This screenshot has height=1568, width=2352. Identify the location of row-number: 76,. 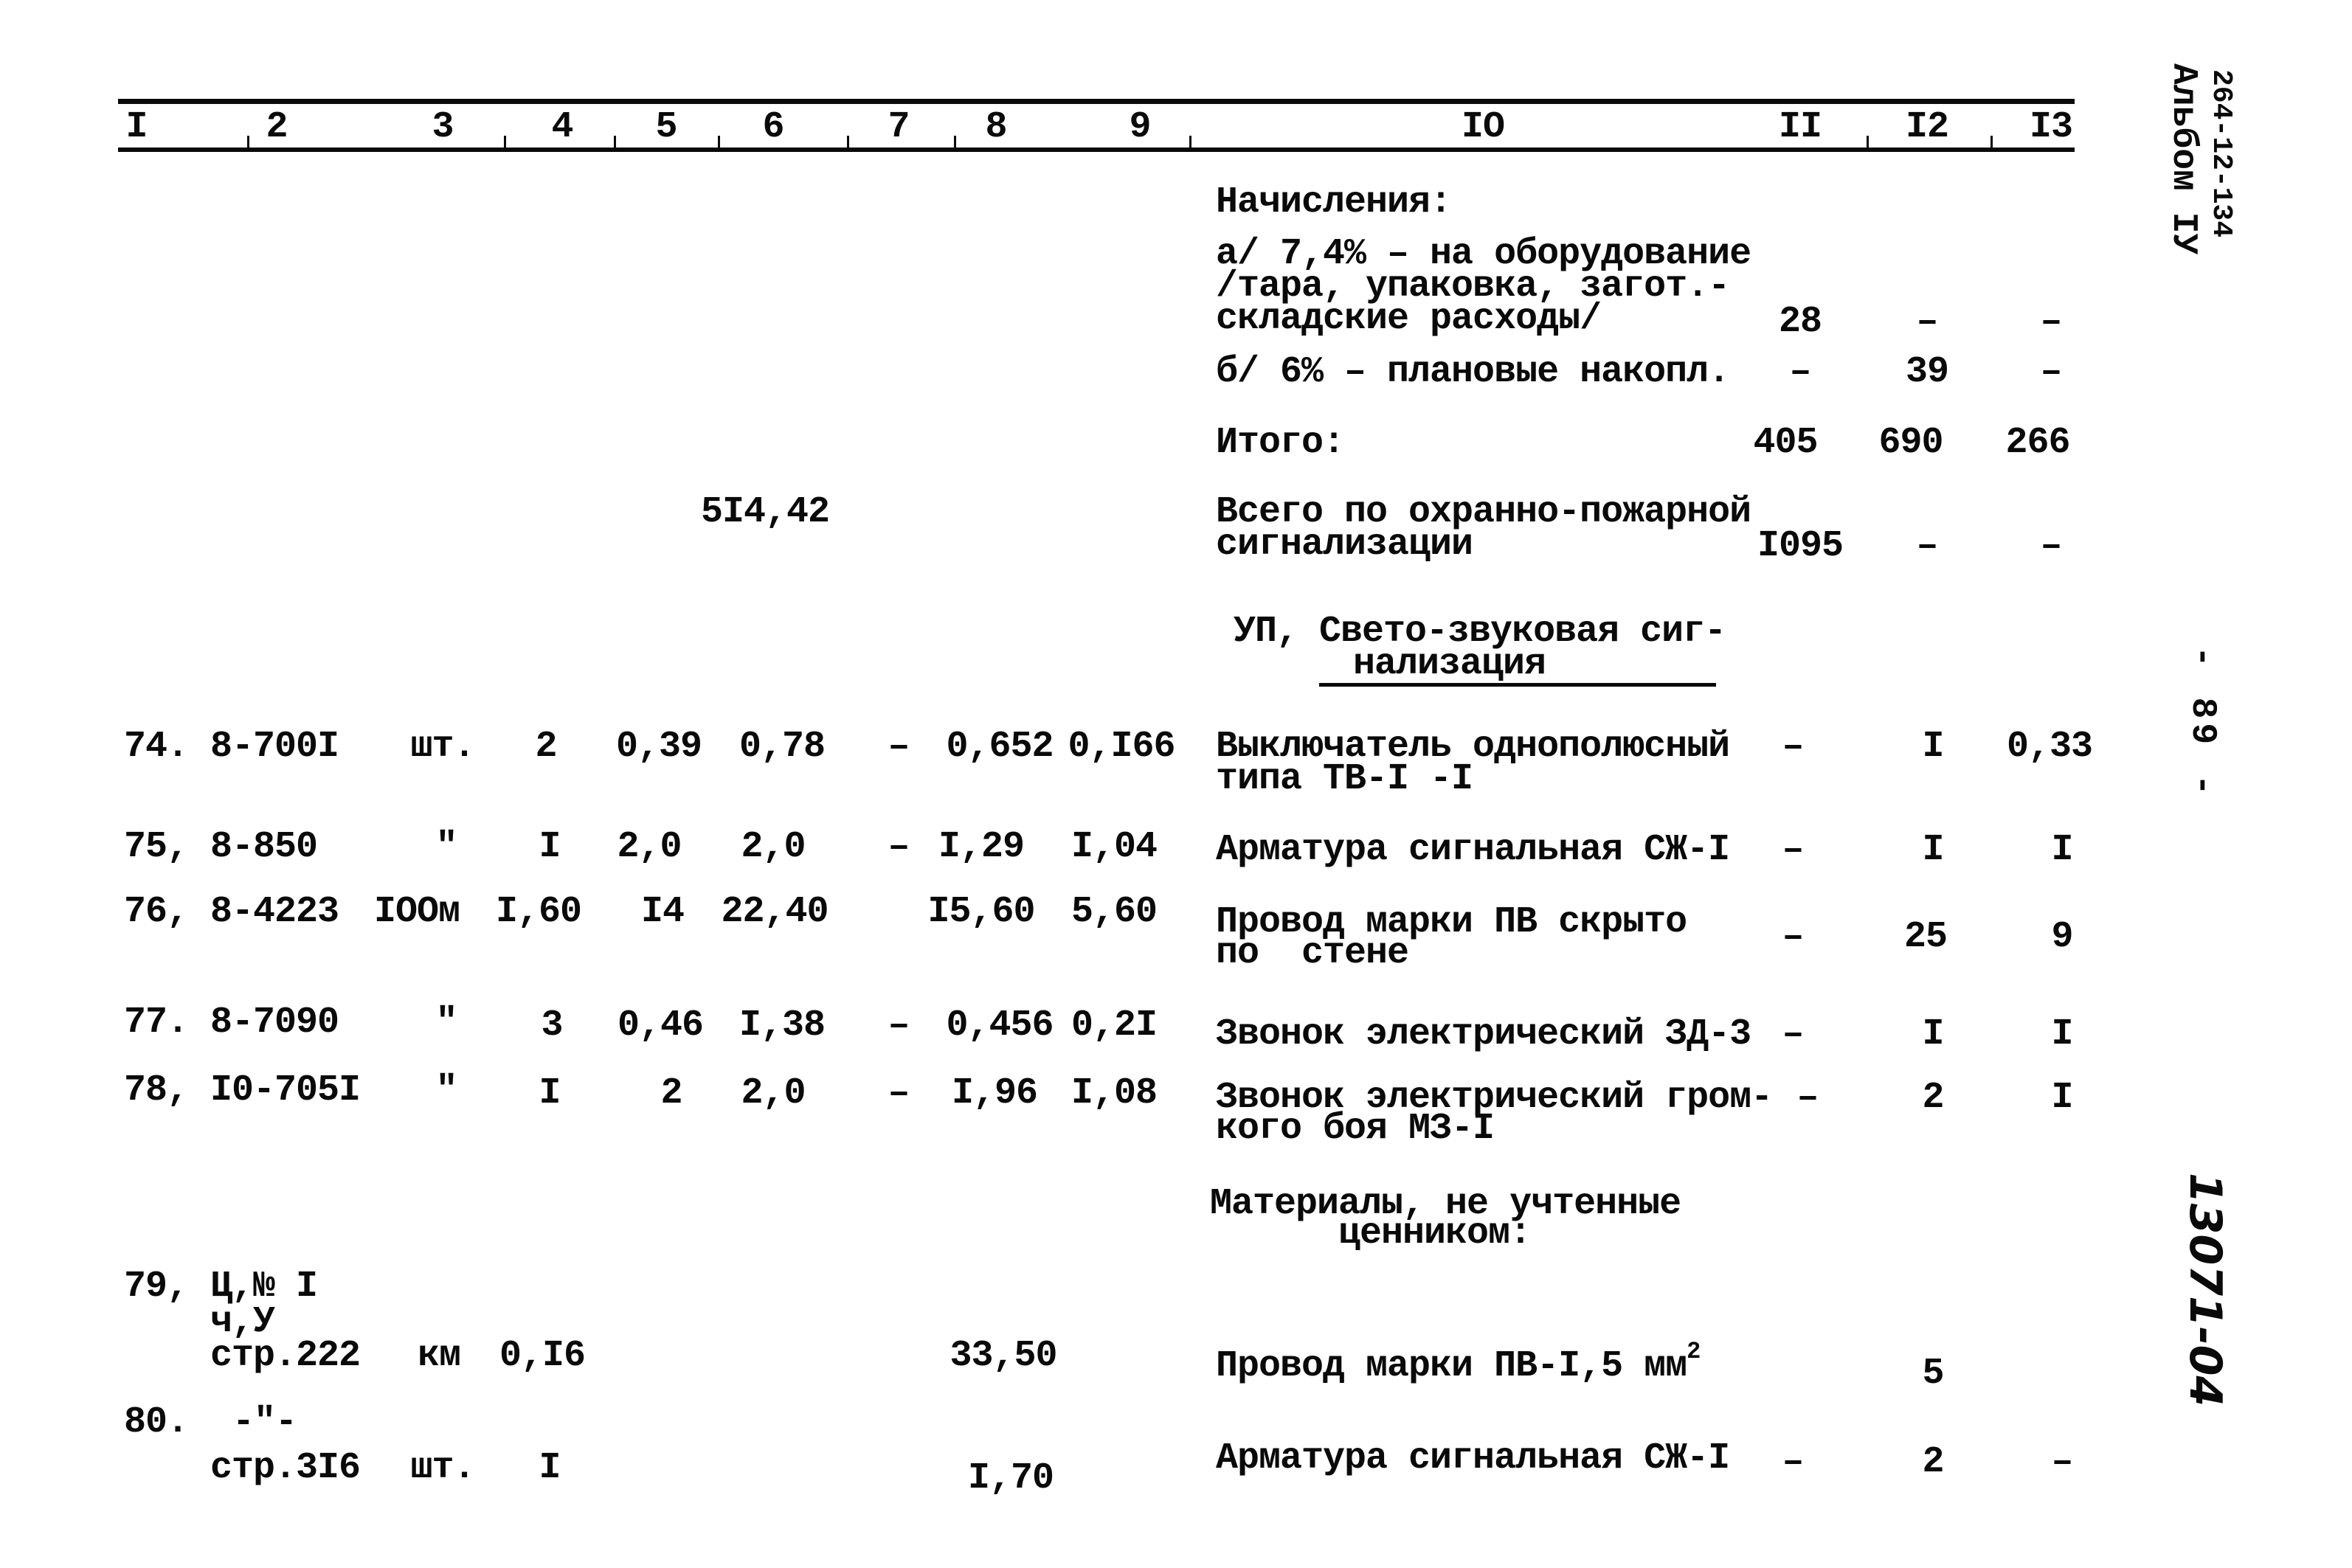
(156, 912).